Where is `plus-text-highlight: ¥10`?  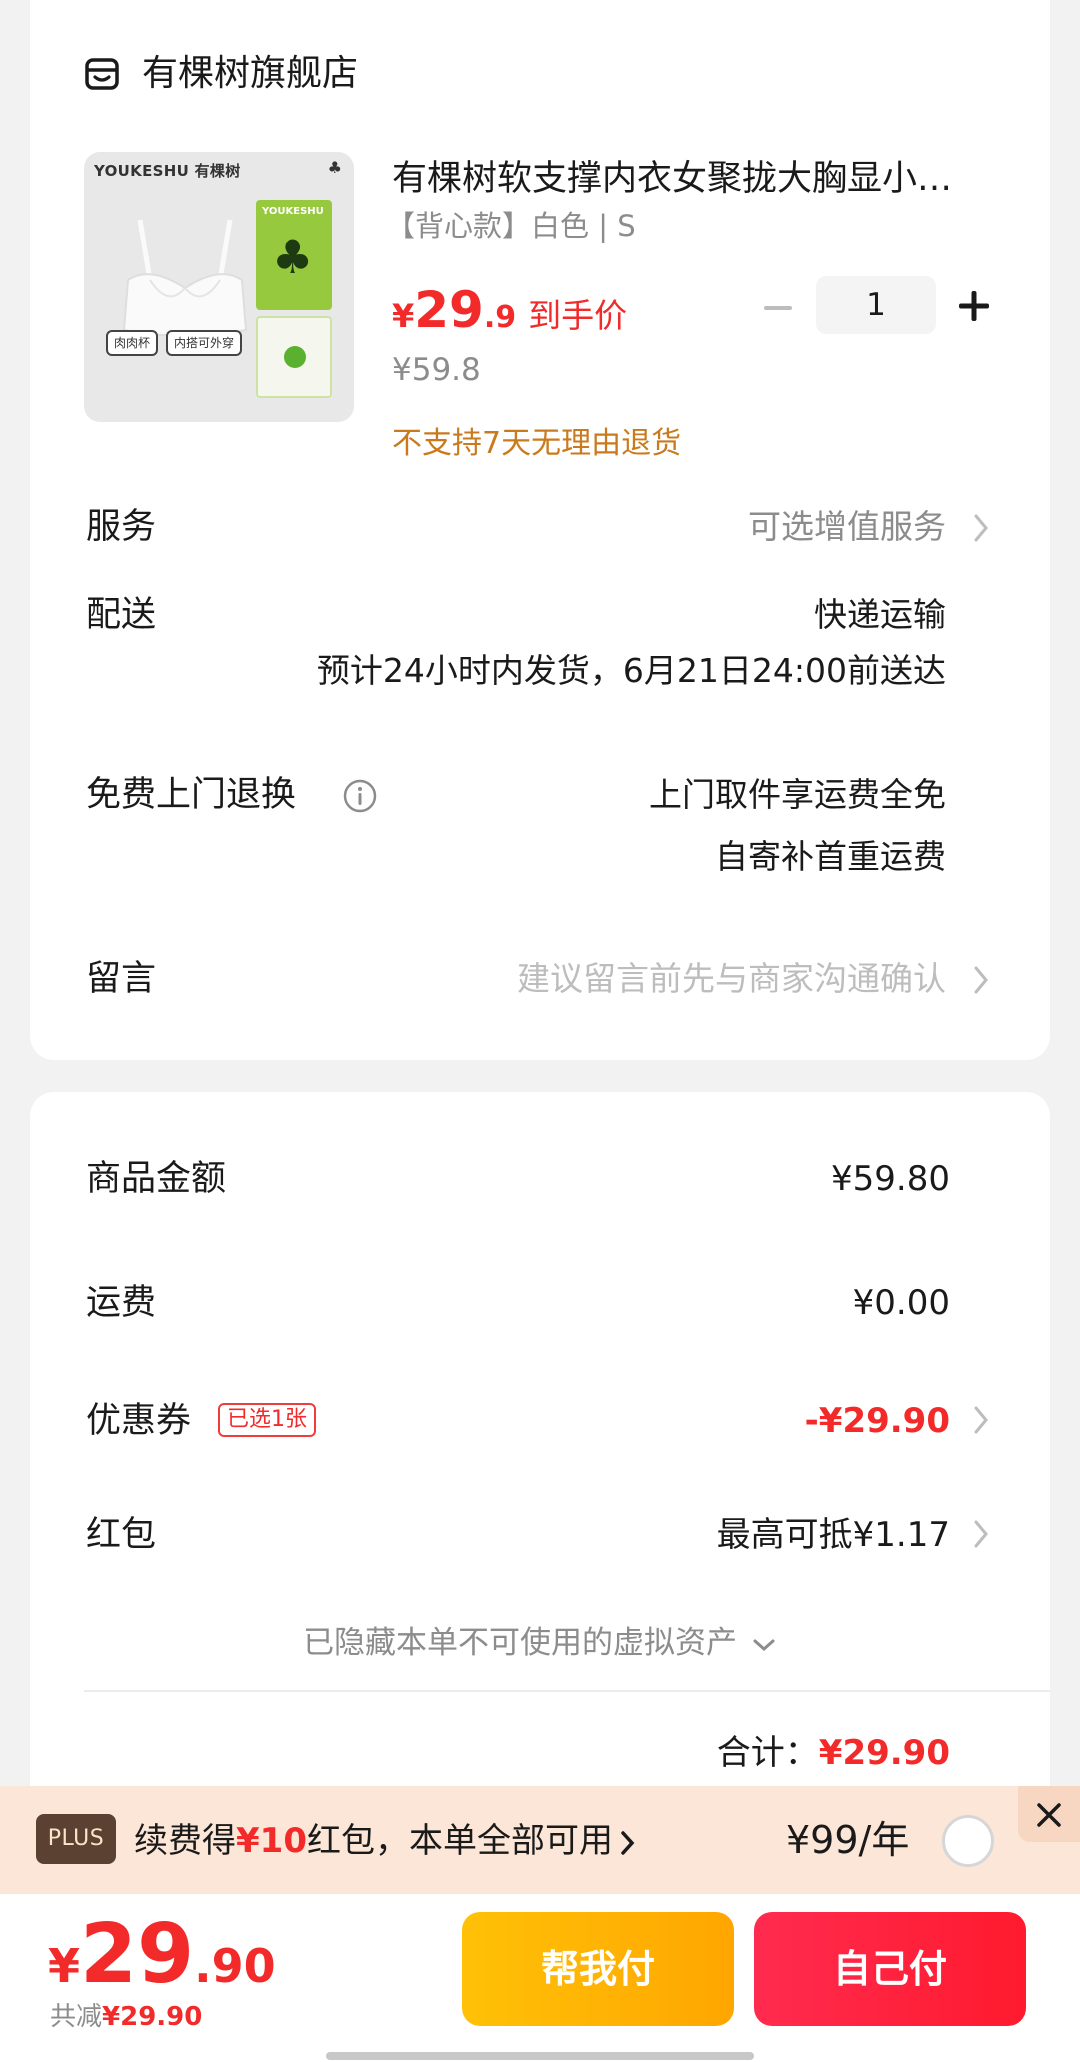
plus-text-highlight: ¥10 is located at coordinates (271, 1841).